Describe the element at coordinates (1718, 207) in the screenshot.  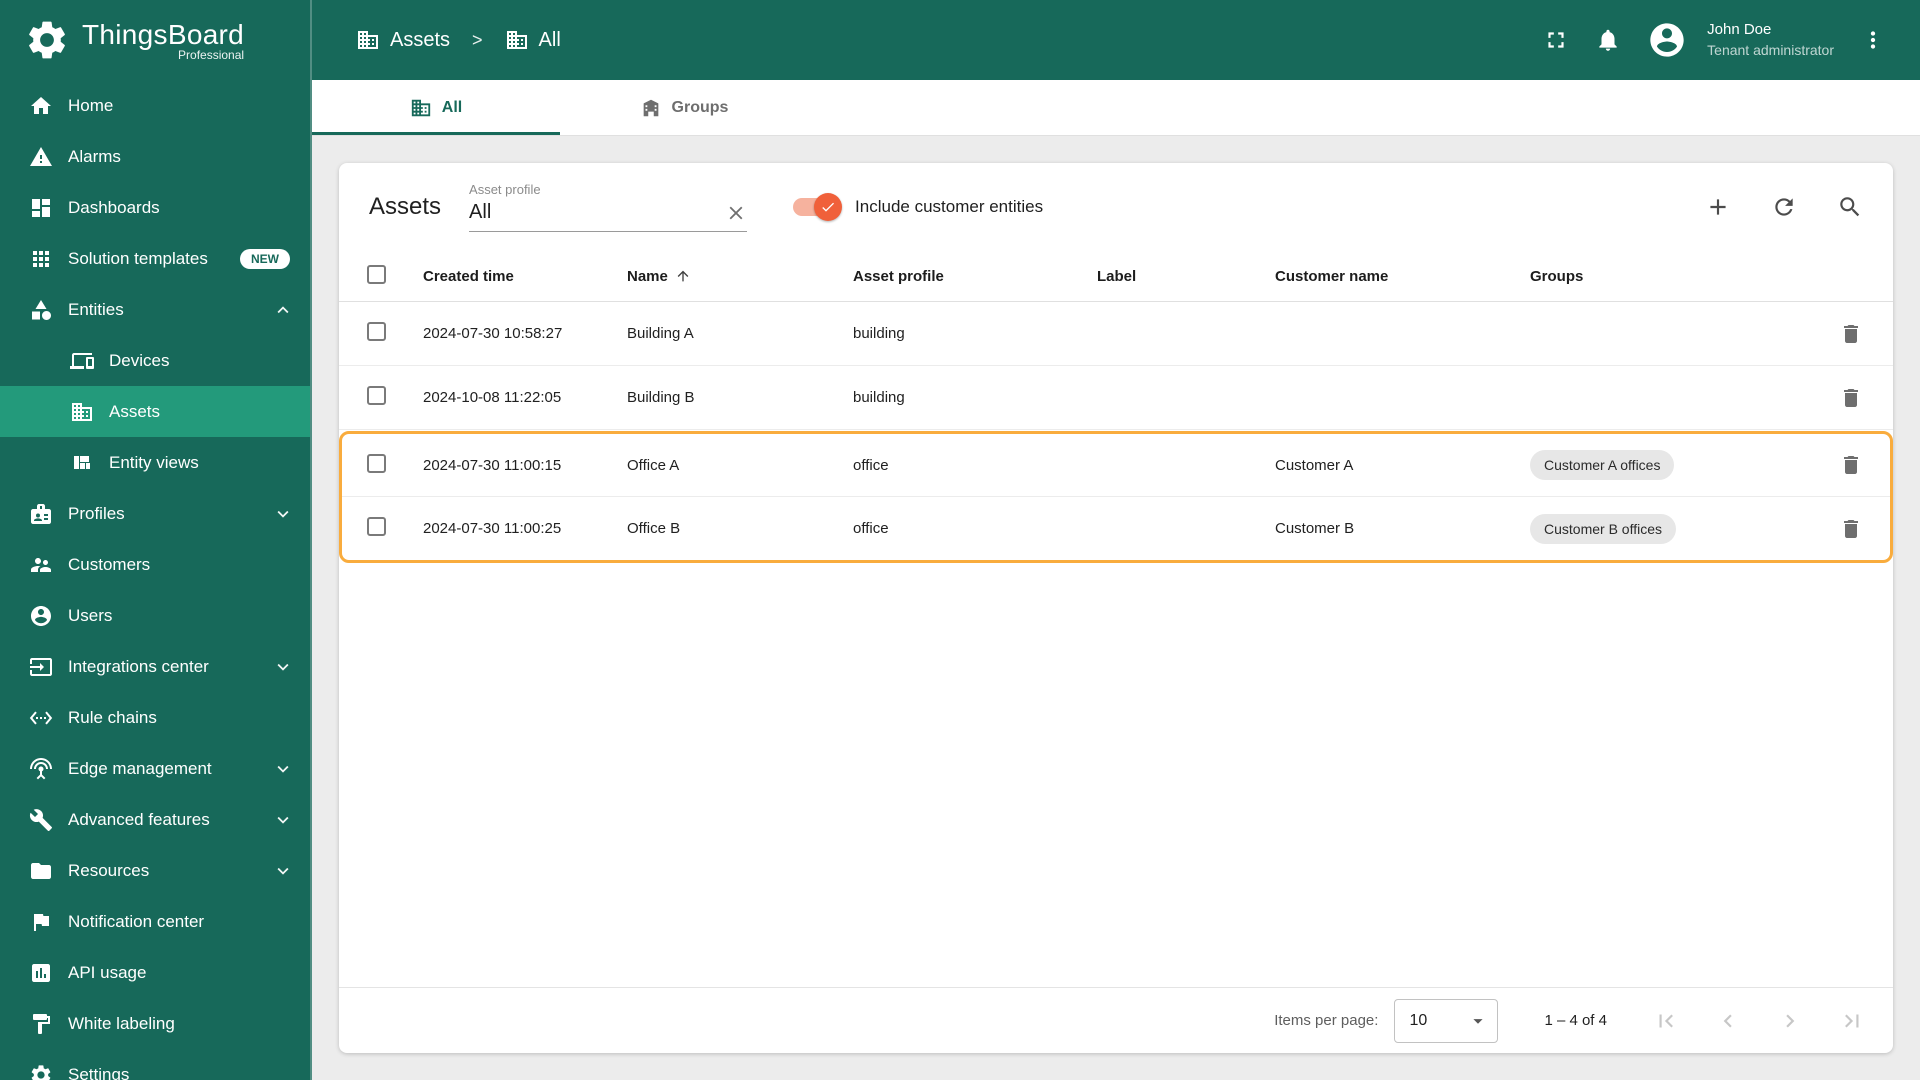
I see `add-asset-icon` at that location.